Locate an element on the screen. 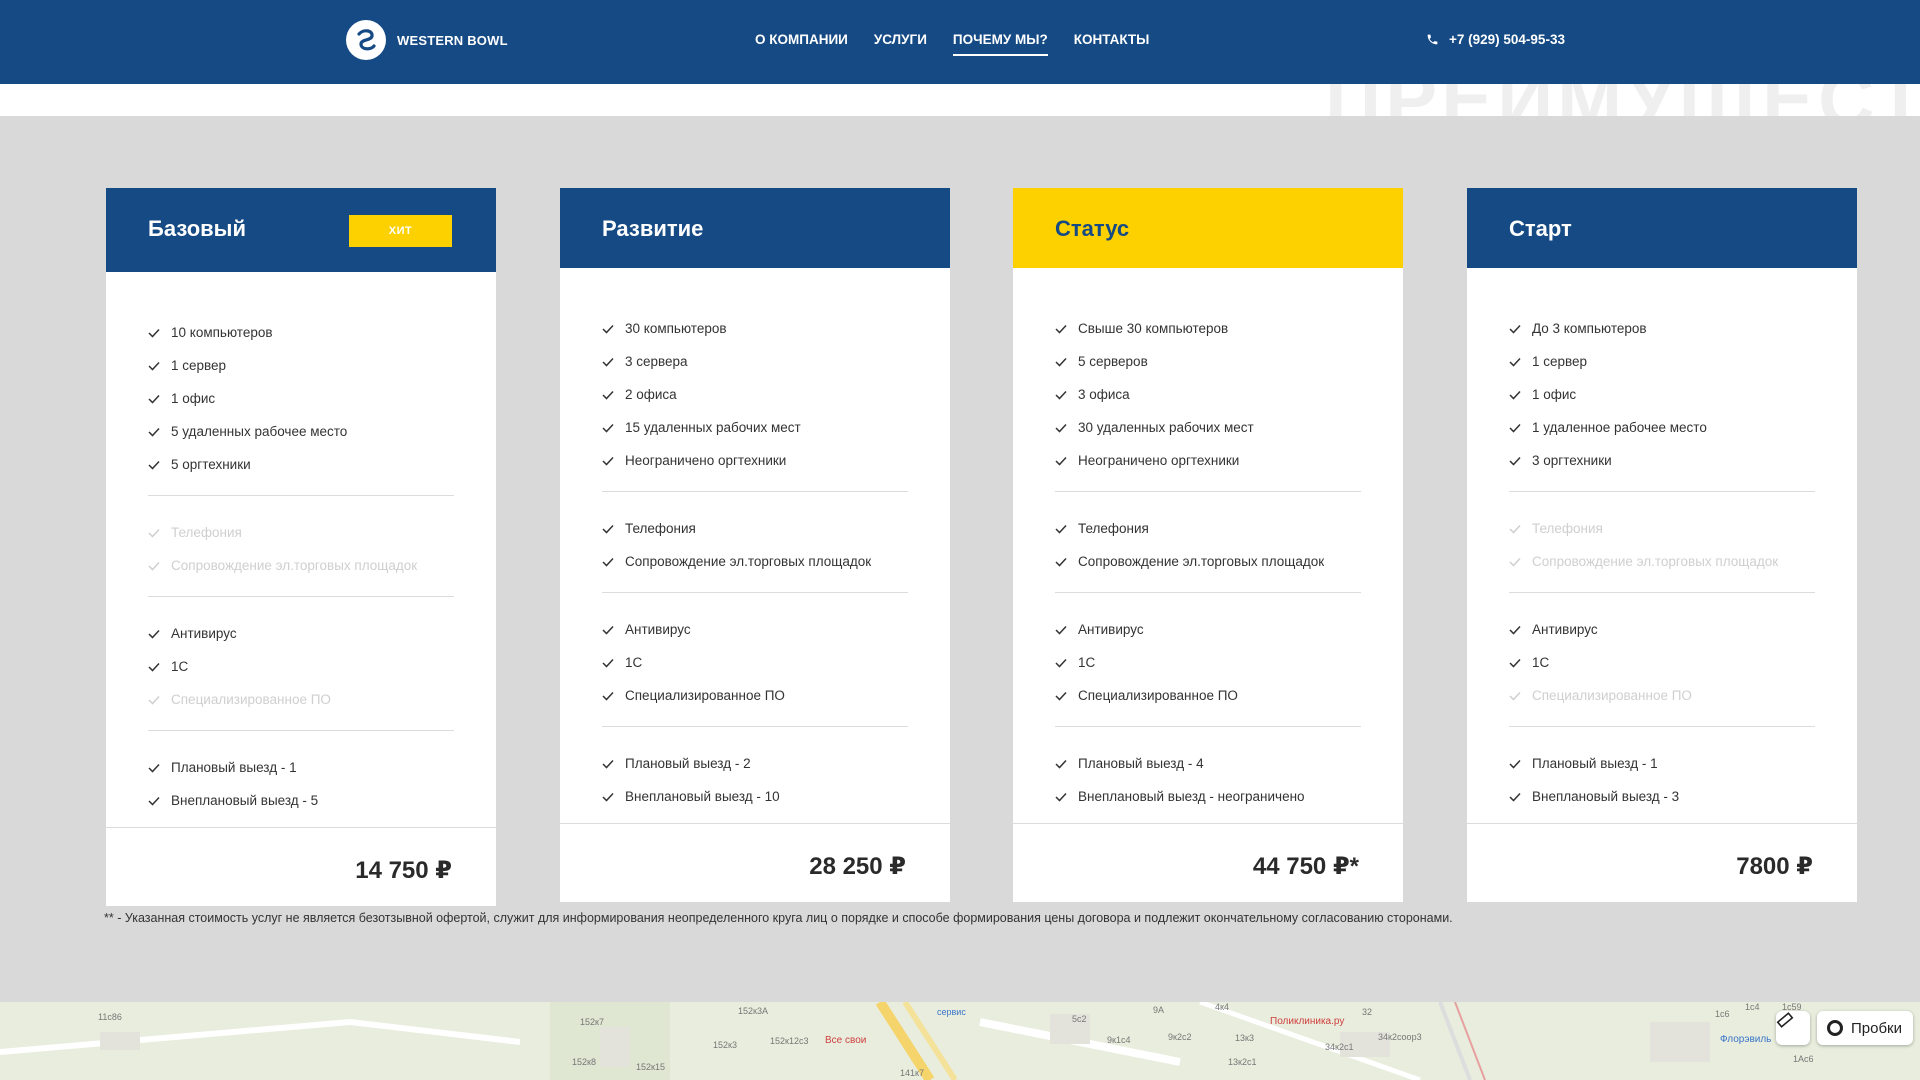  feature-label: Плановый выезд - 4 is located at coordinates (1141, 763).